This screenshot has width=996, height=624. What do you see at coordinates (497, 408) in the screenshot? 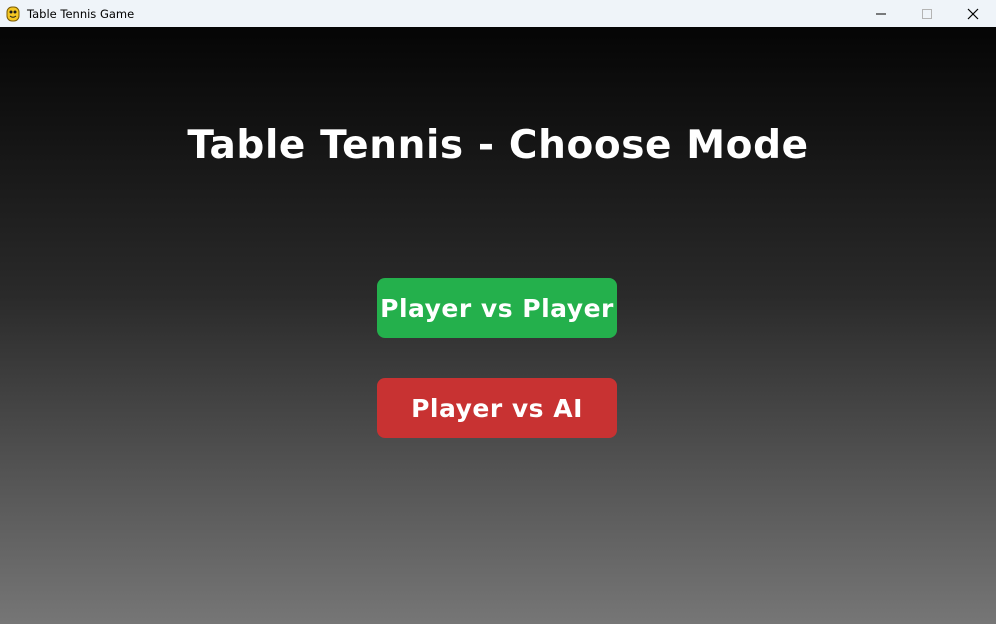
I see `player-vs-ai-button: Player vs AI` at bounding box center [497, 408].